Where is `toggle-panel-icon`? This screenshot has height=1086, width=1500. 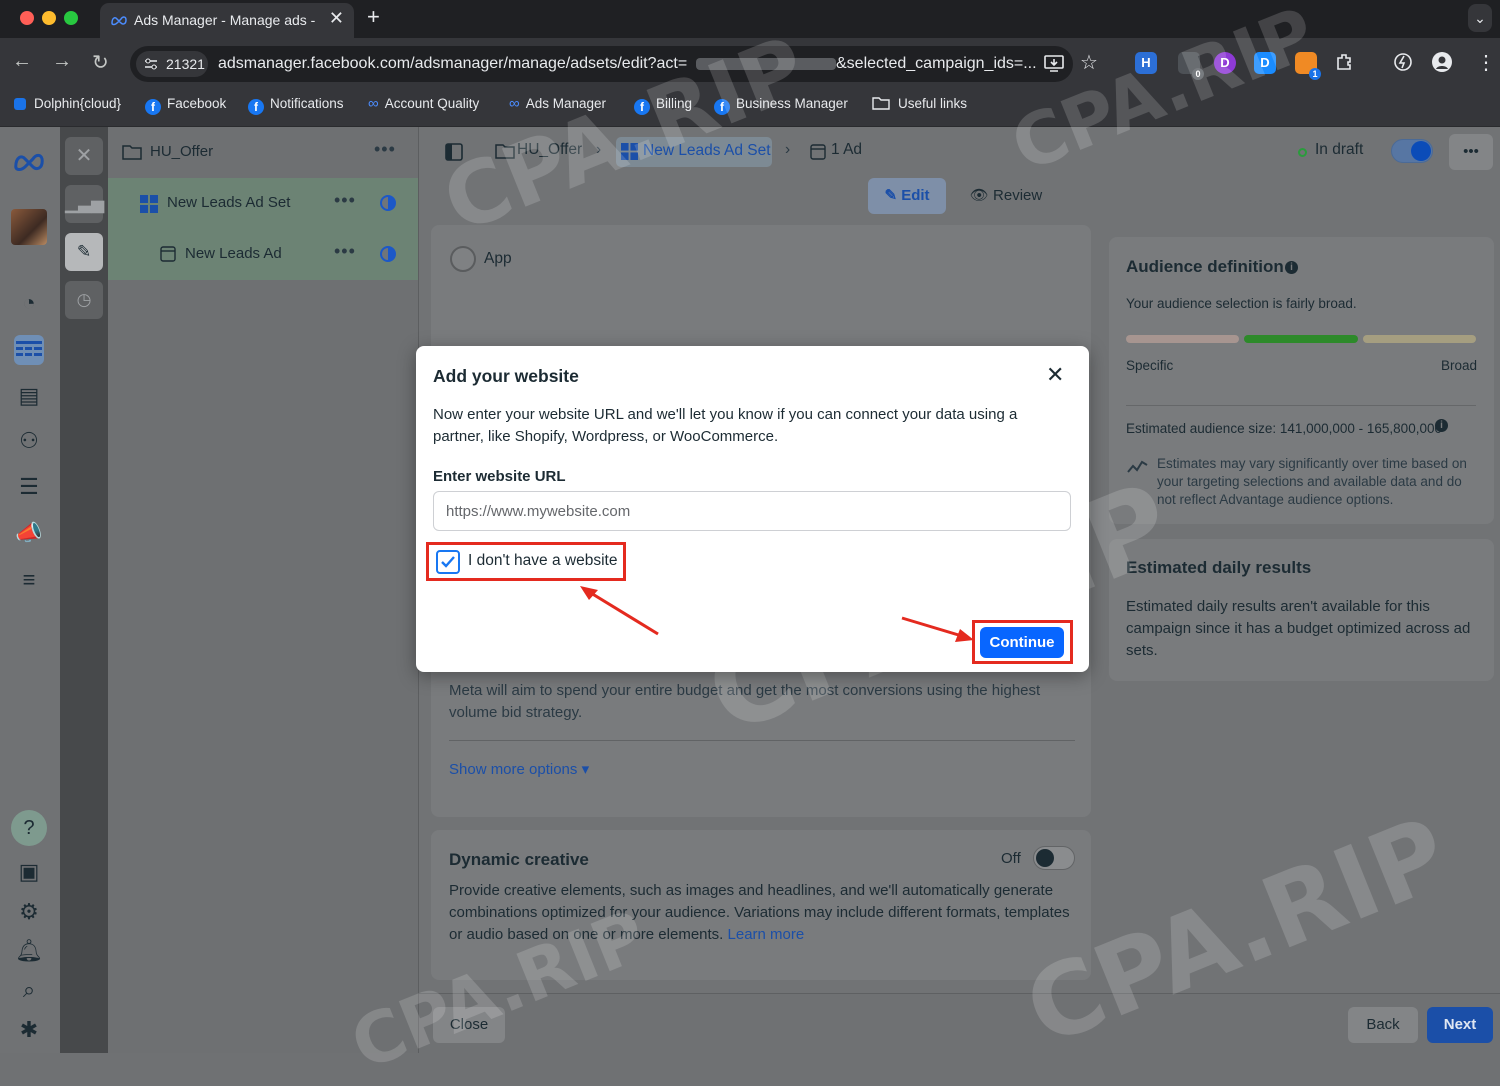 toggle-panel-icon is located at coordinates (454, 152).